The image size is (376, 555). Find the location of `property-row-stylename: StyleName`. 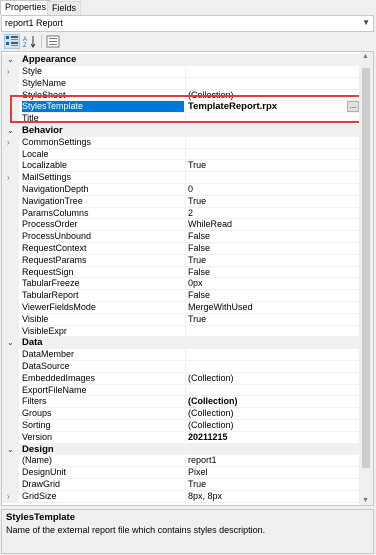

property-row-stylename: StyleName is located at coordinates (181, 83).